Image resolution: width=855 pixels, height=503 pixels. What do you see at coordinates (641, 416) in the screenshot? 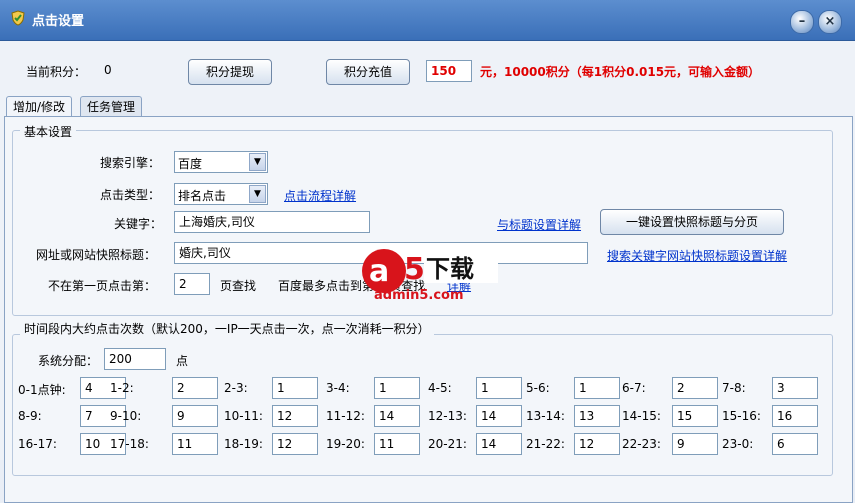
I see `timeslot-label: 14-15:` at bounding box center [641, 416].